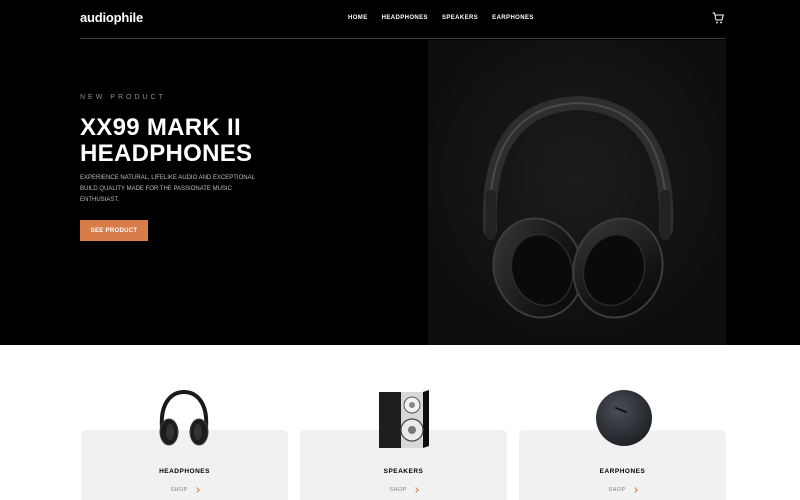 Image resolution: width=800 pixels, height=500 pixels. I want to click on shop-link-headphones: SHOP, so click(184, 490).